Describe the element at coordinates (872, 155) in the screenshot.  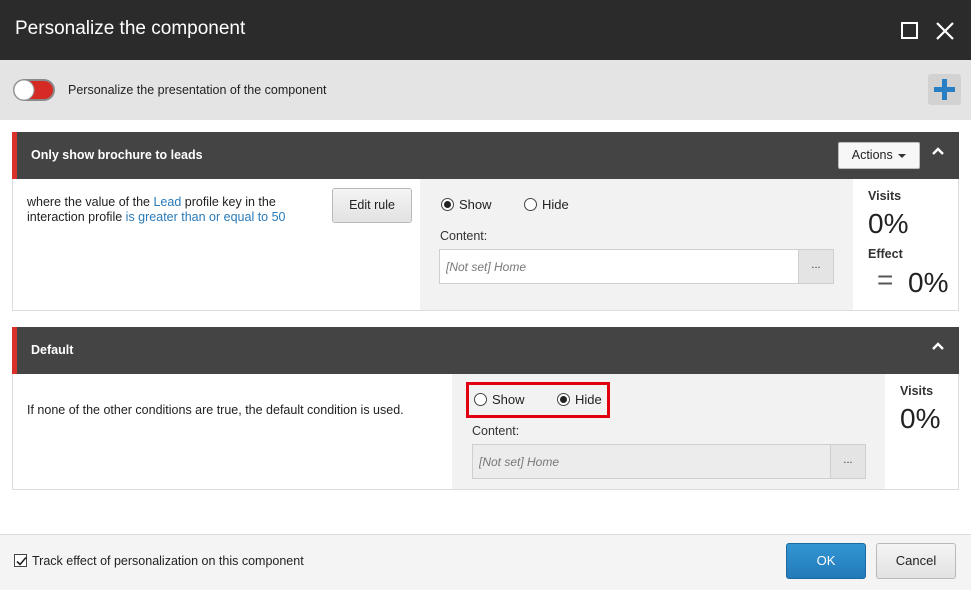
I see `actions-label: Actions` at that location.